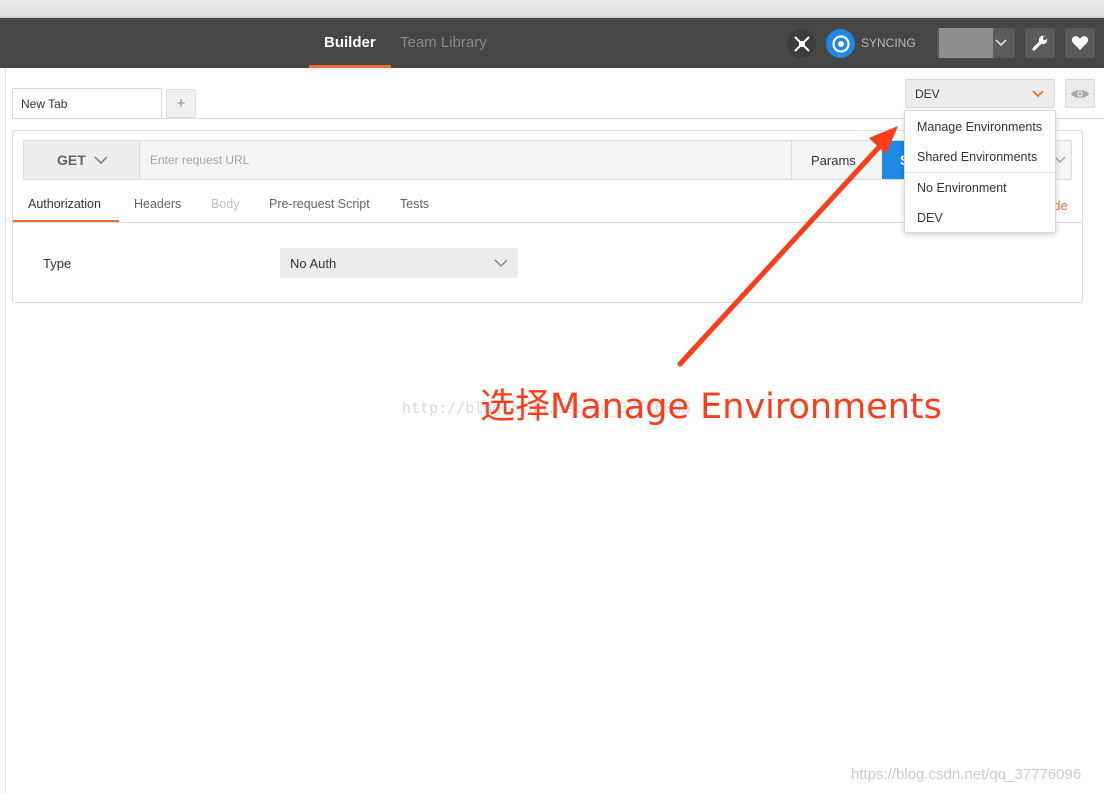 This screenshot has width=1104, height=794. I want to click on heart-icon, so click(1080, 43).